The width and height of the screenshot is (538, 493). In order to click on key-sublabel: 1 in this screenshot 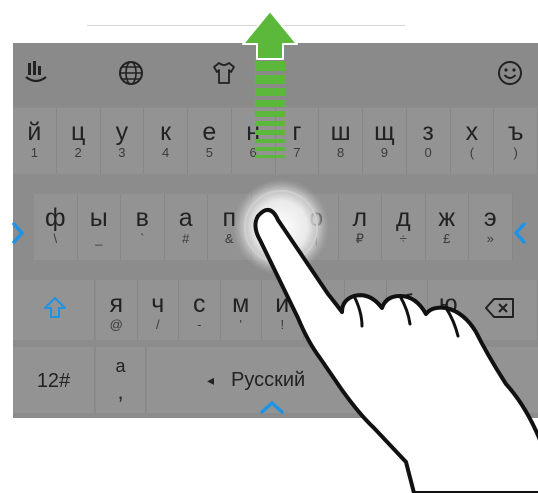, I will do `click(34, 152)`.